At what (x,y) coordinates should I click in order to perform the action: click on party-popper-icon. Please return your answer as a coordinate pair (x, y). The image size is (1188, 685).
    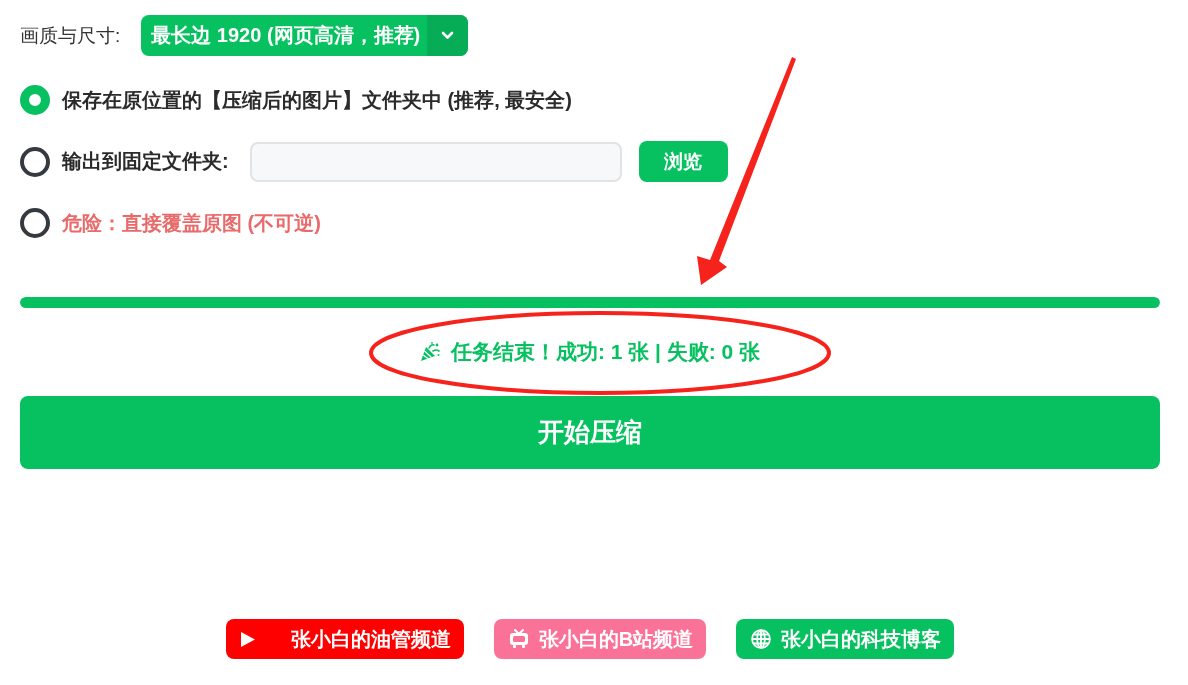
    Looking at the image, I should click on (429, 352).